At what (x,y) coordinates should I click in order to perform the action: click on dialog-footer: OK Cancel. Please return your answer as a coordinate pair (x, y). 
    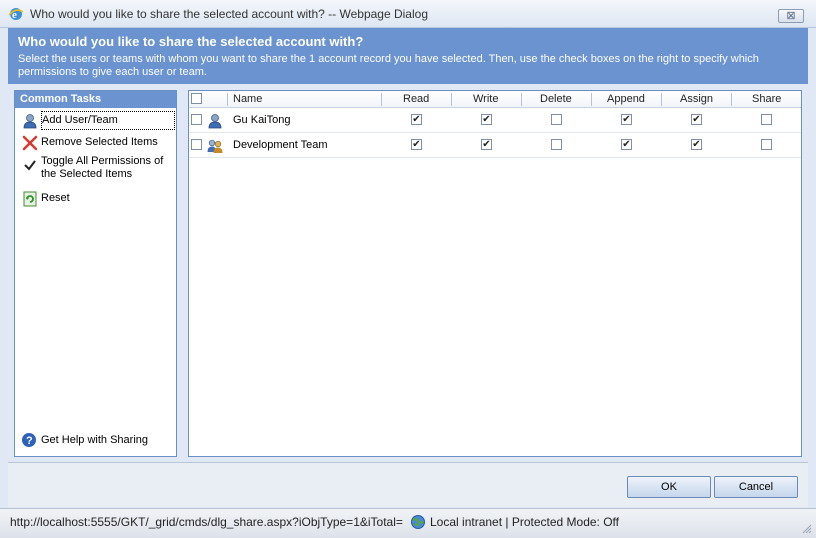
    Looking at the image, I should click on (408, 484).